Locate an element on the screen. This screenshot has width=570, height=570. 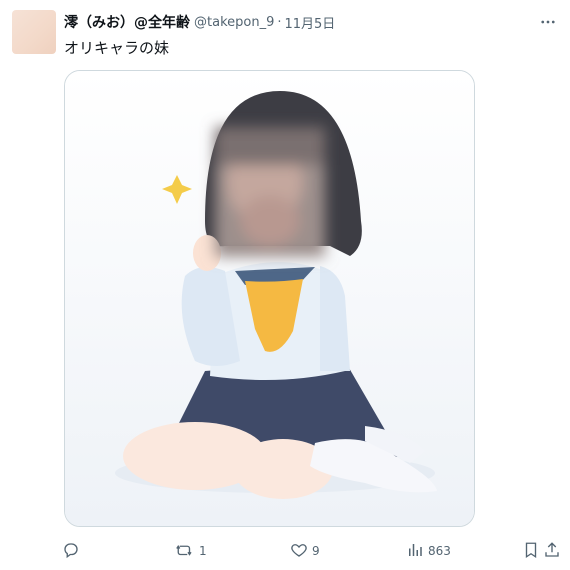
like-count: 9 is located at coordinates (316, 551).